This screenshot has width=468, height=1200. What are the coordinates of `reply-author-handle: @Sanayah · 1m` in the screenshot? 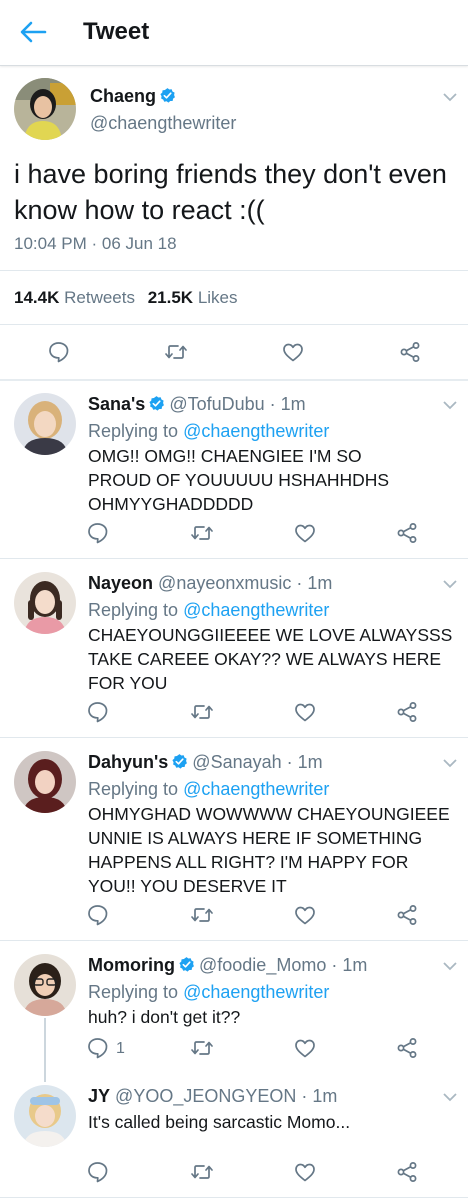 It's located at (257, 762).